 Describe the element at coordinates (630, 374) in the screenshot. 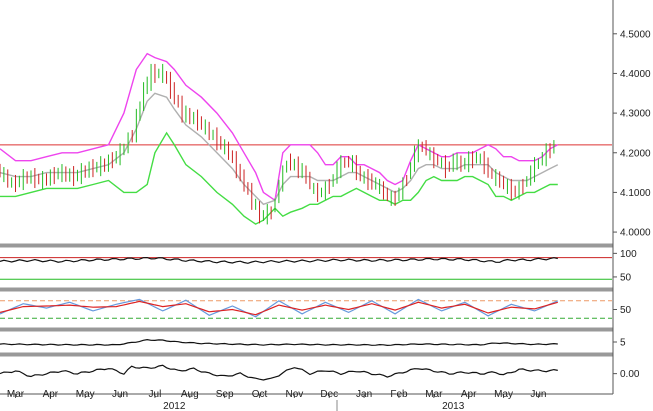

I see `indicator-y-tick-label: 0.00` at that location.